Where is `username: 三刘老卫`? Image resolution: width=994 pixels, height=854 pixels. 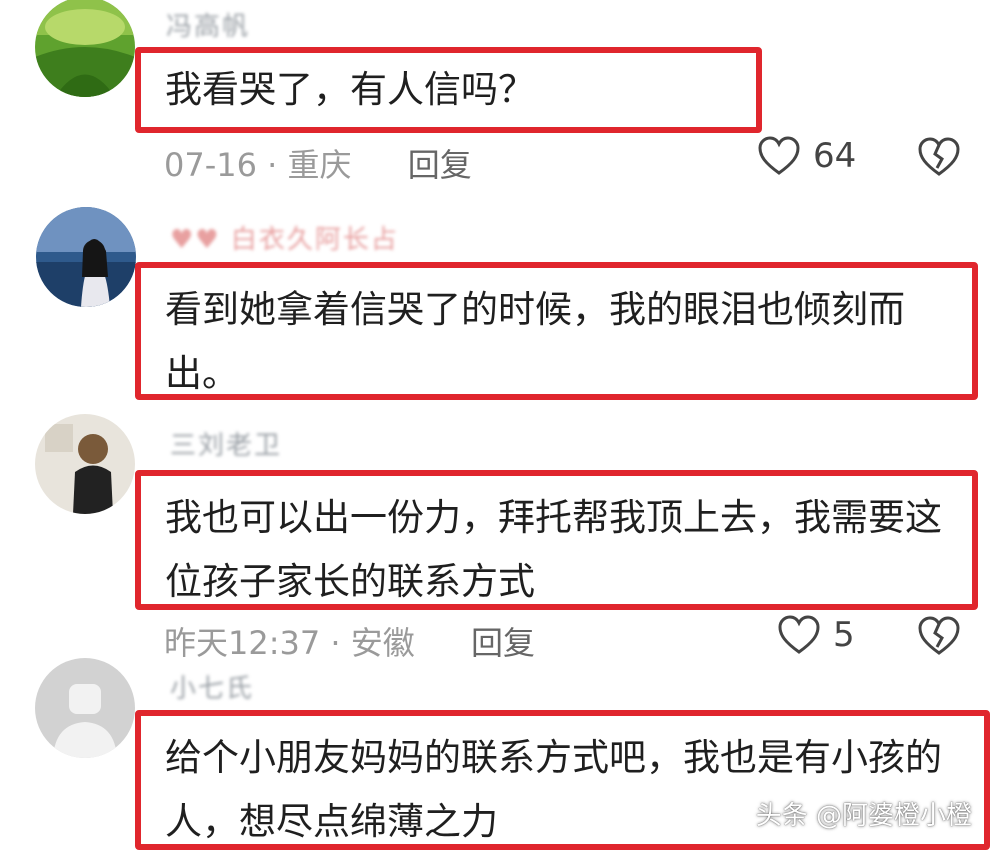
username: 三刘老卫 is located at coordinates (226, 443).